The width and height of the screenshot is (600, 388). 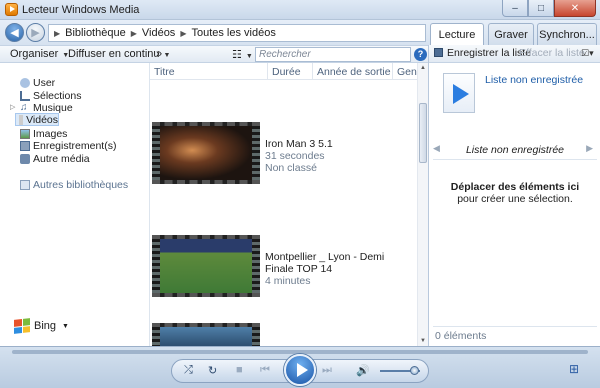 I want to click on list-options-button: ☑▾, so click(x=587, y=53).